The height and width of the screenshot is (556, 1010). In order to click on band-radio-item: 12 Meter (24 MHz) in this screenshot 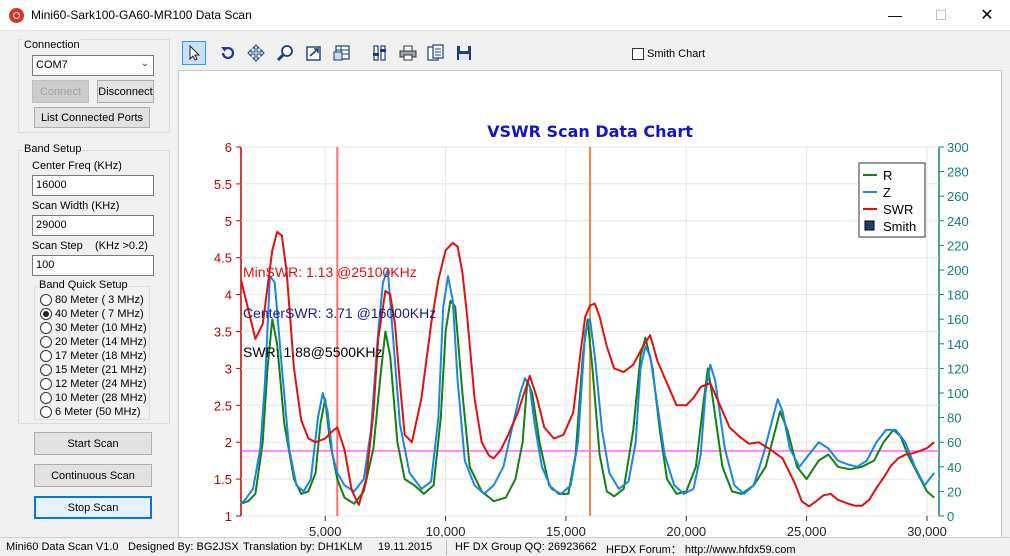, I will do `click(93, 384)`.